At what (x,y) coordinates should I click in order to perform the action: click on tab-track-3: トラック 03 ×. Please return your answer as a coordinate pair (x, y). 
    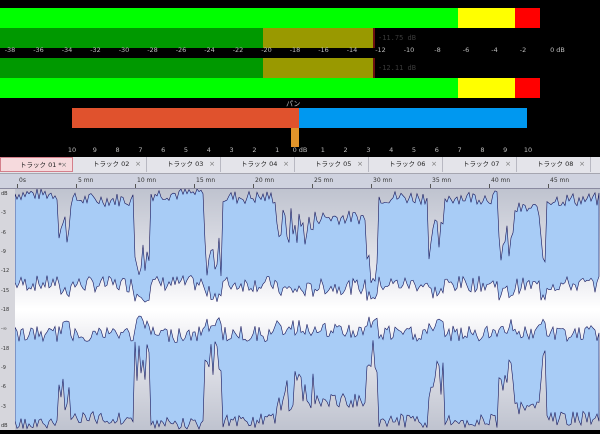
    Looking at the image, I should click on (184, 164).